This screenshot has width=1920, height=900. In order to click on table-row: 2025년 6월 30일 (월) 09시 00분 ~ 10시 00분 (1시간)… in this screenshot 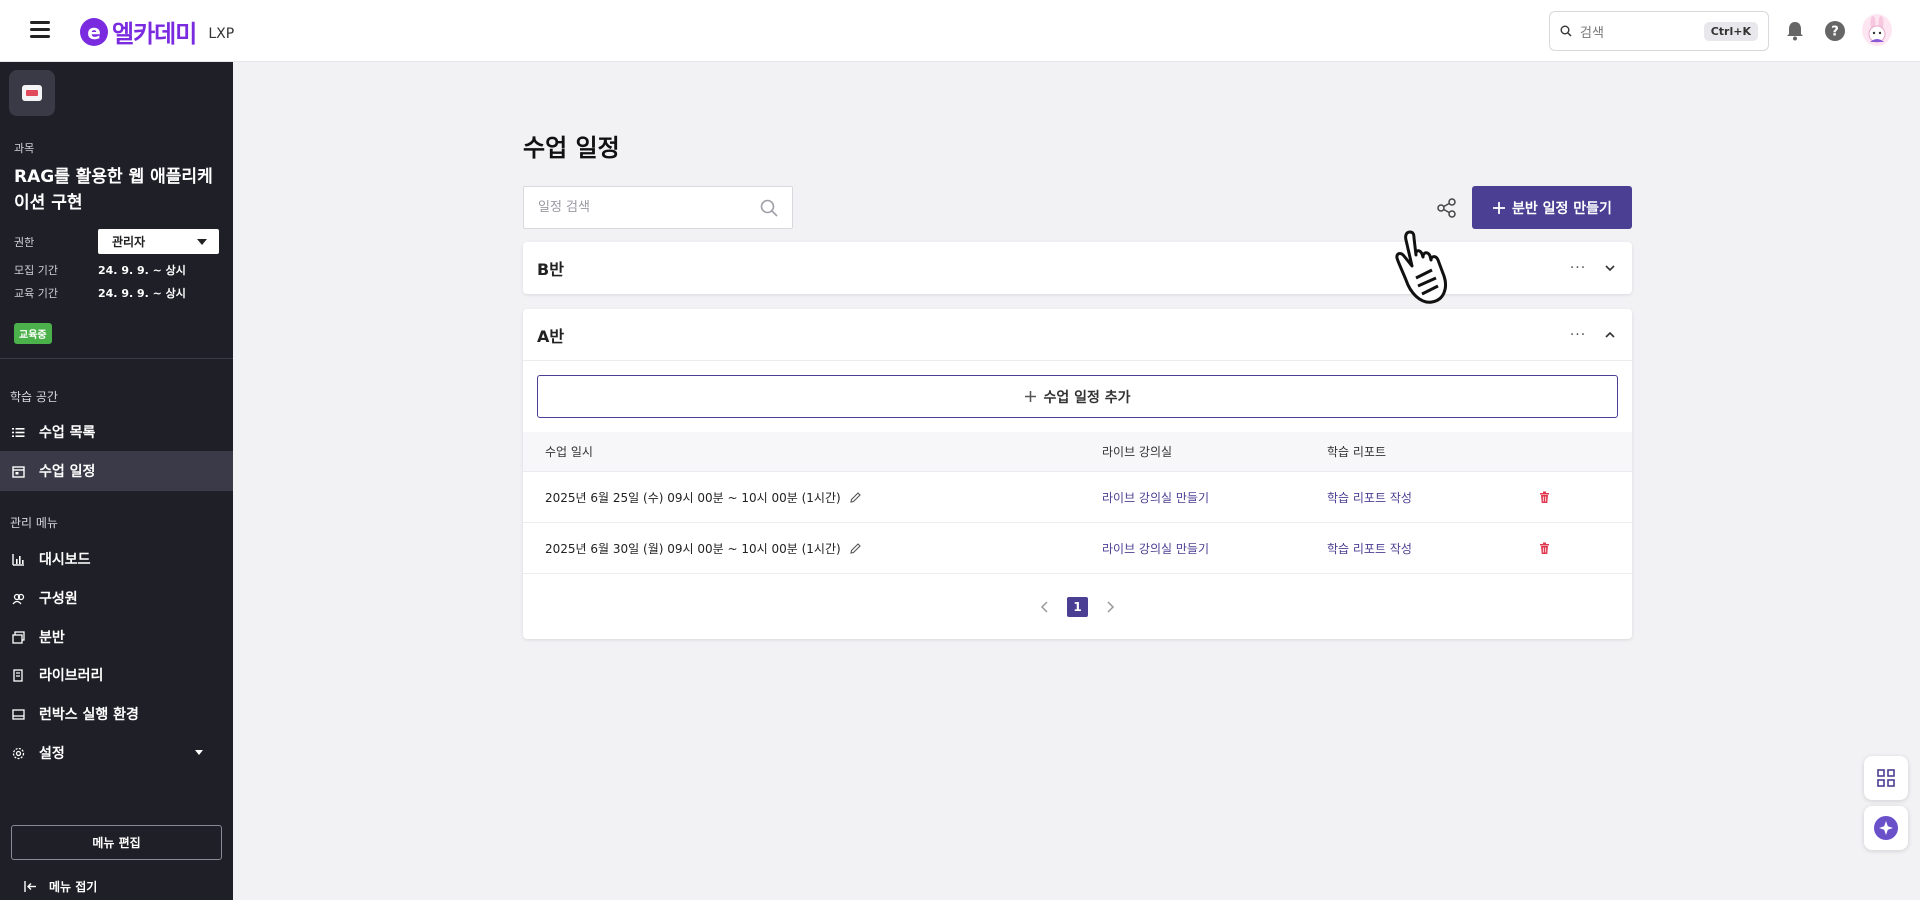, I will do `click(1077, 548)`.